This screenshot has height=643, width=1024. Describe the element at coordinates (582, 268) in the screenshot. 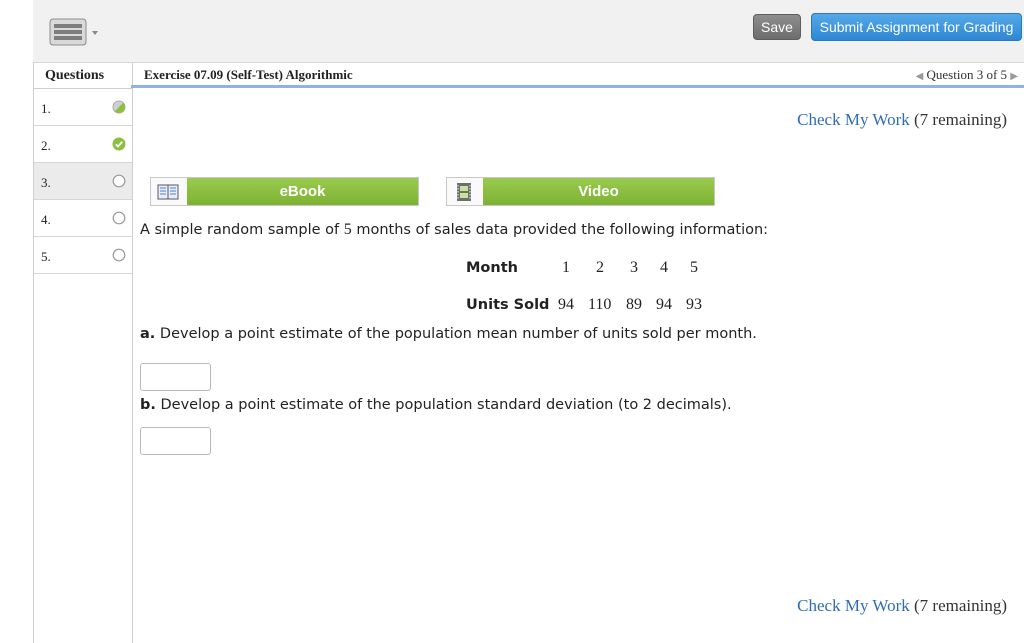

I see `month-row: Month 1 2 3 4 5` at that location.